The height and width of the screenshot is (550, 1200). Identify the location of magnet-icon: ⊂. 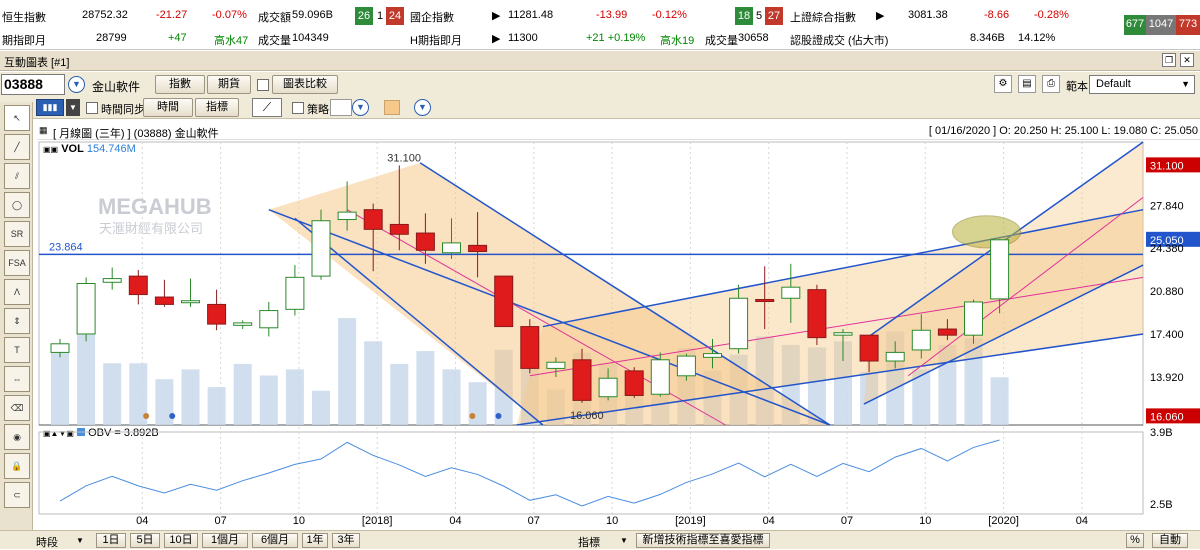
(17, 495).